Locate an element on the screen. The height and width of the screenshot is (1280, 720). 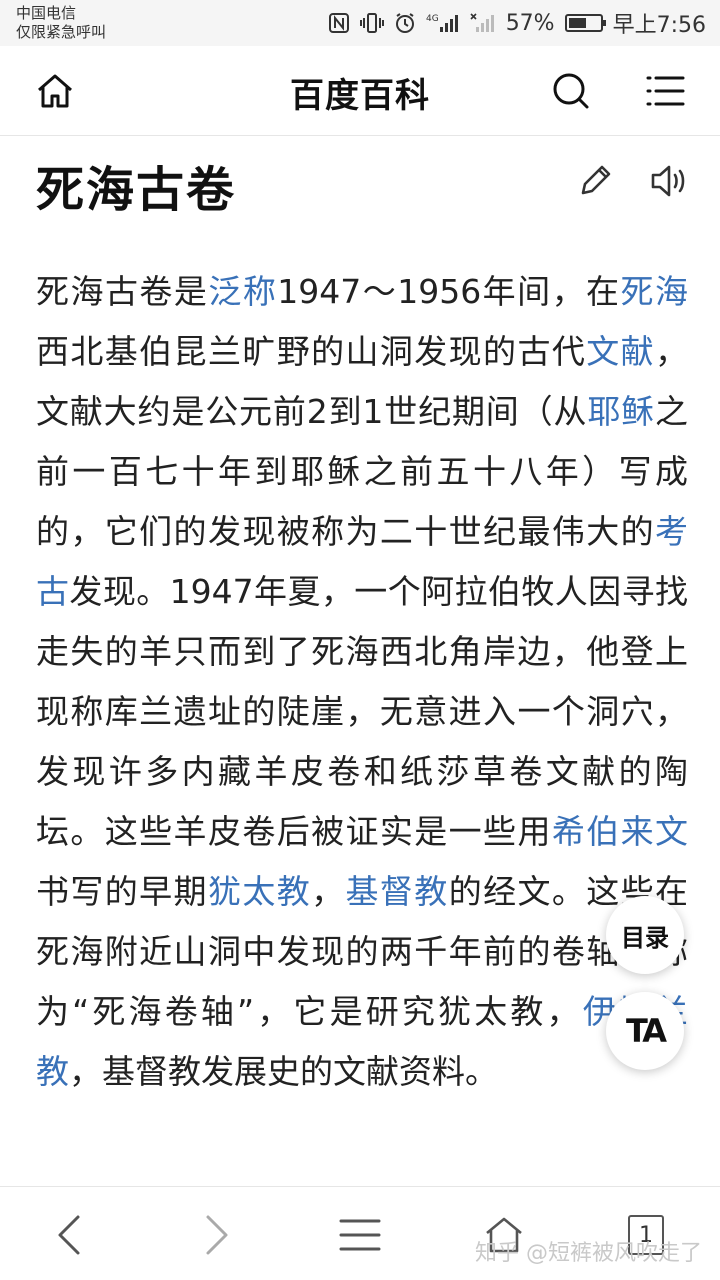
article-text: 死海古卷是 is located at coordinates (122, 291).